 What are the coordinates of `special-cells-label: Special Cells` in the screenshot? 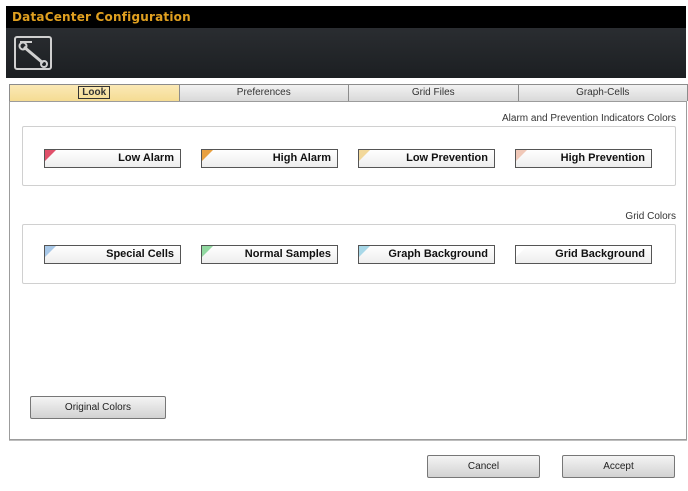 It's located at (140, 254).